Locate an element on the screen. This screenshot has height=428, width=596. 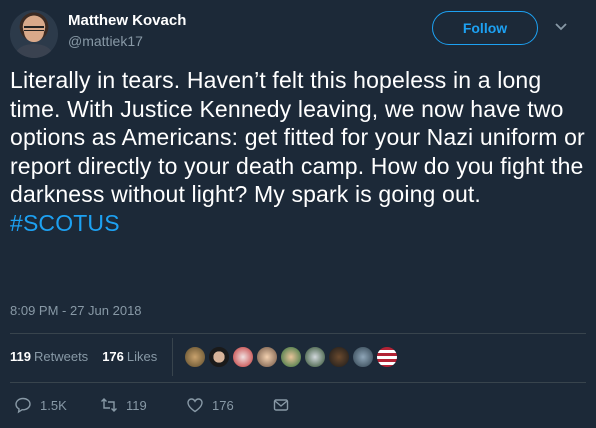
engagement-stats: 119 Retweets 176 Likes is located at coordinates (83, 356).